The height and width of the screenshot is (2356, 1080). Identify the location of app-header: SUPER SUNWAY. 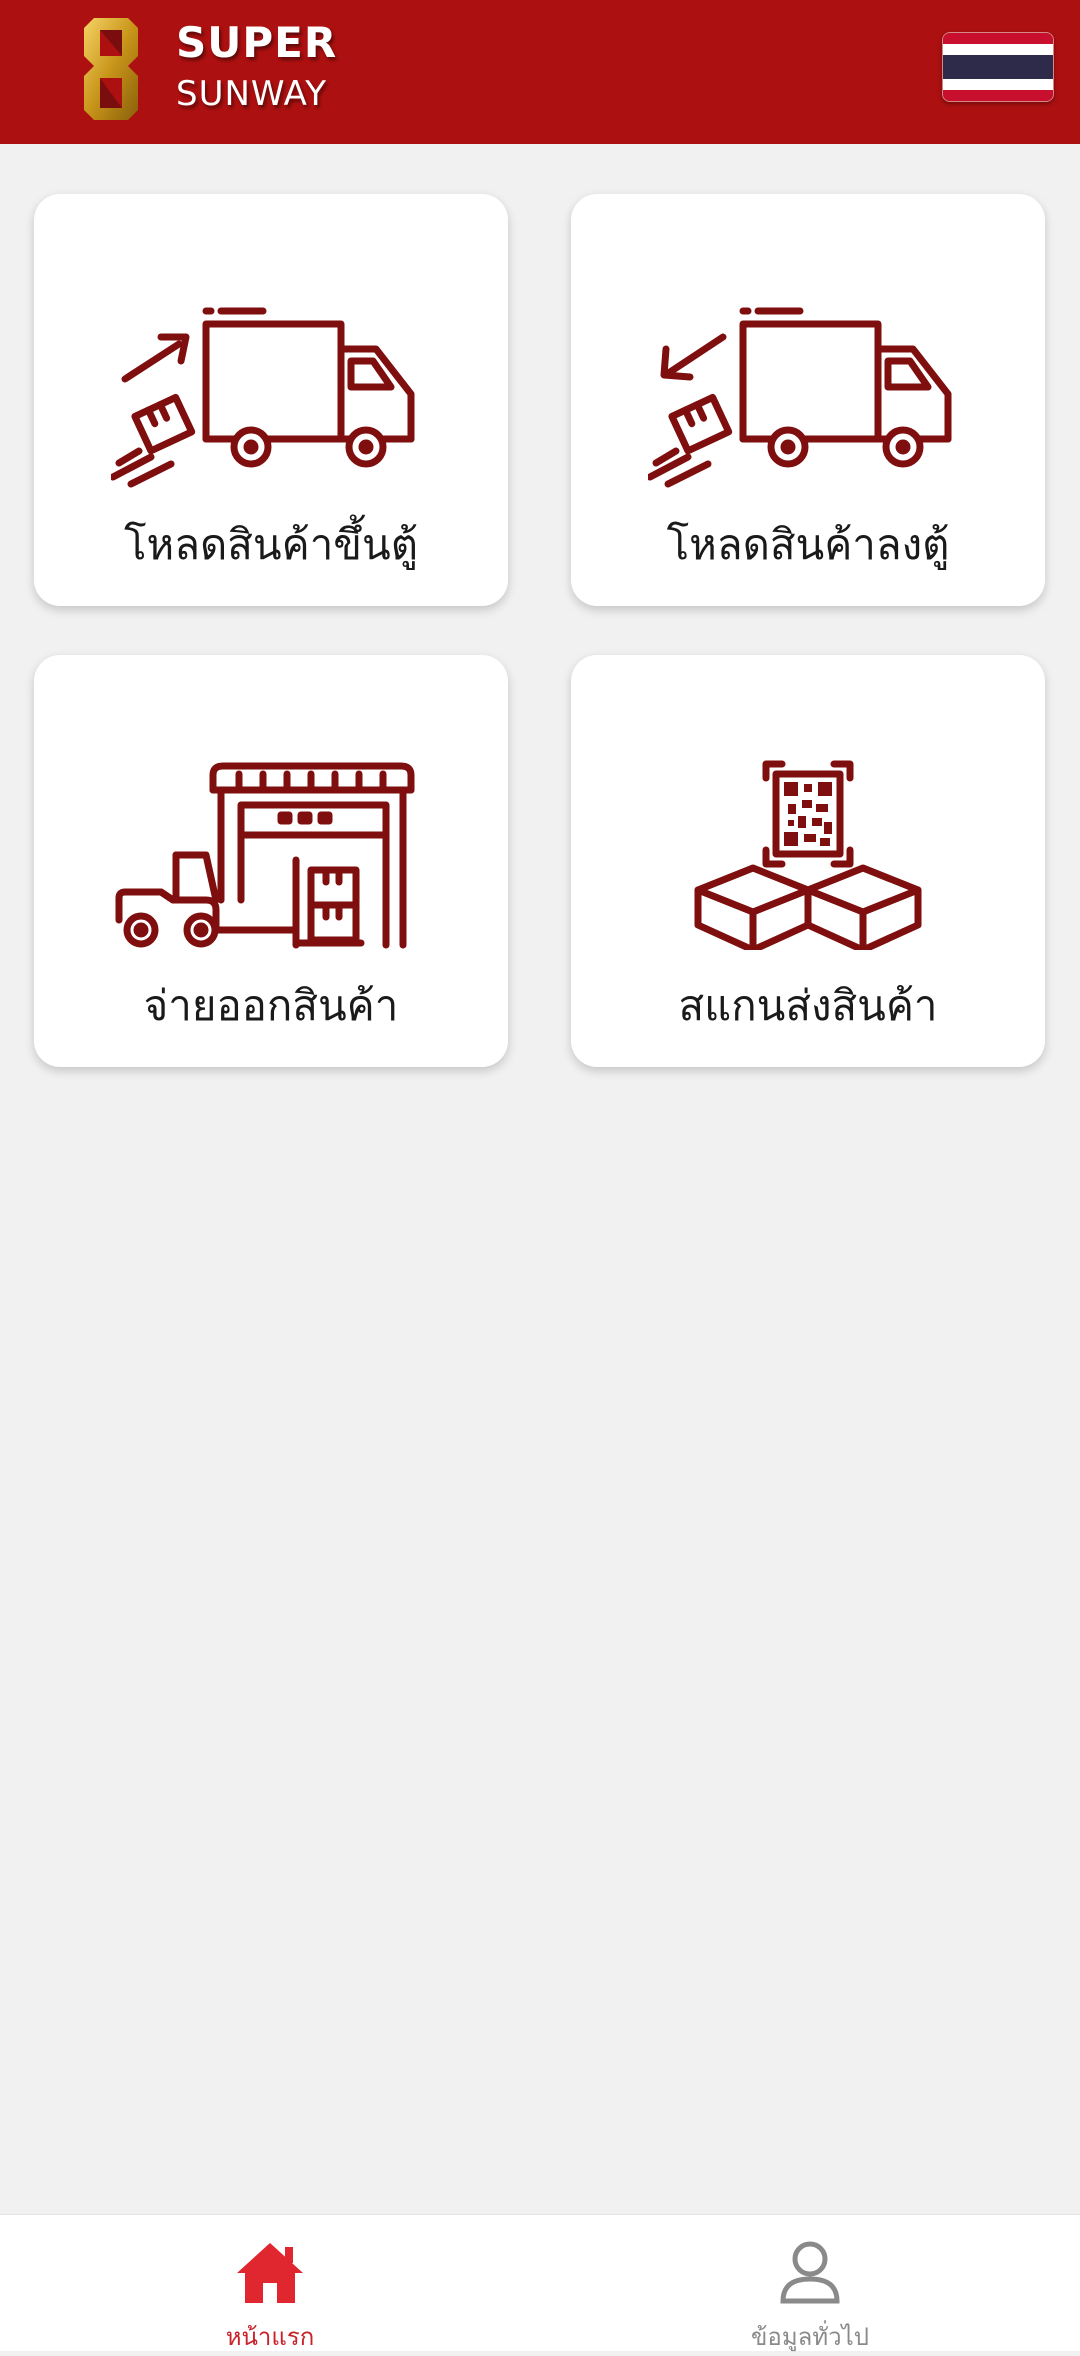
(540, 72).